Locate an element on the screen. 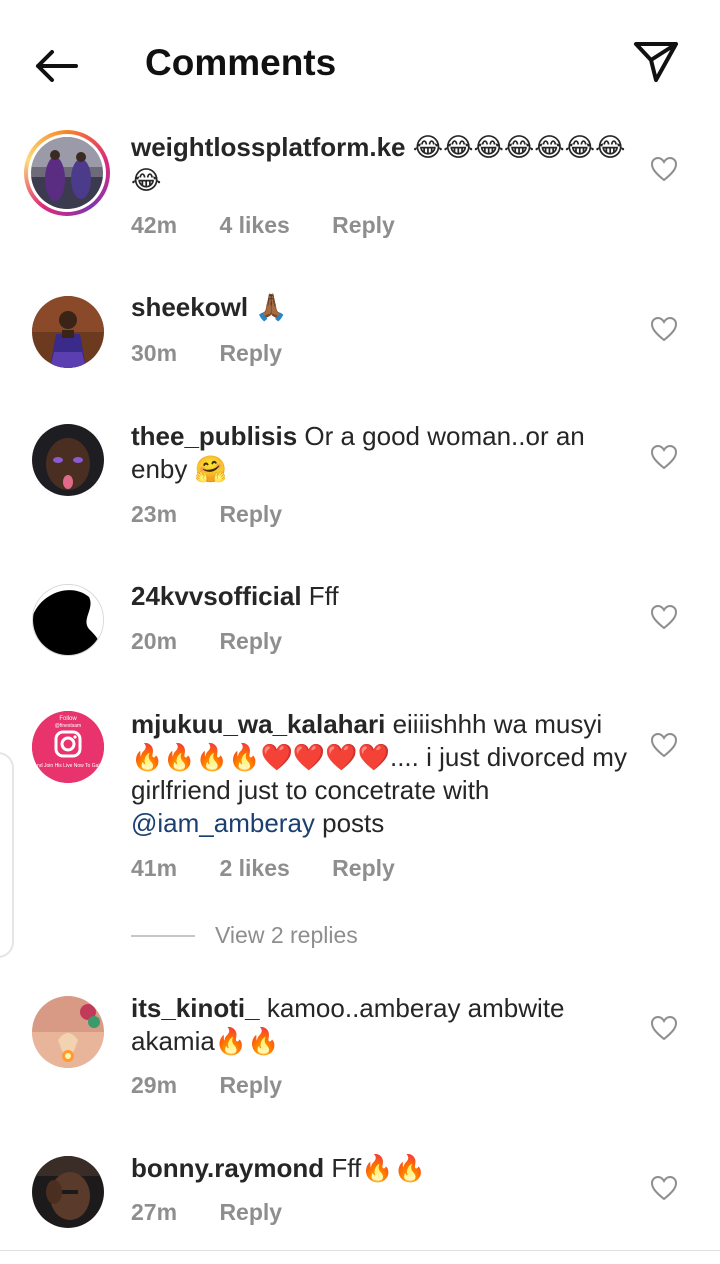 The image size is (720, 1264). comment-time: 23m is located at coordinates (154, 514).